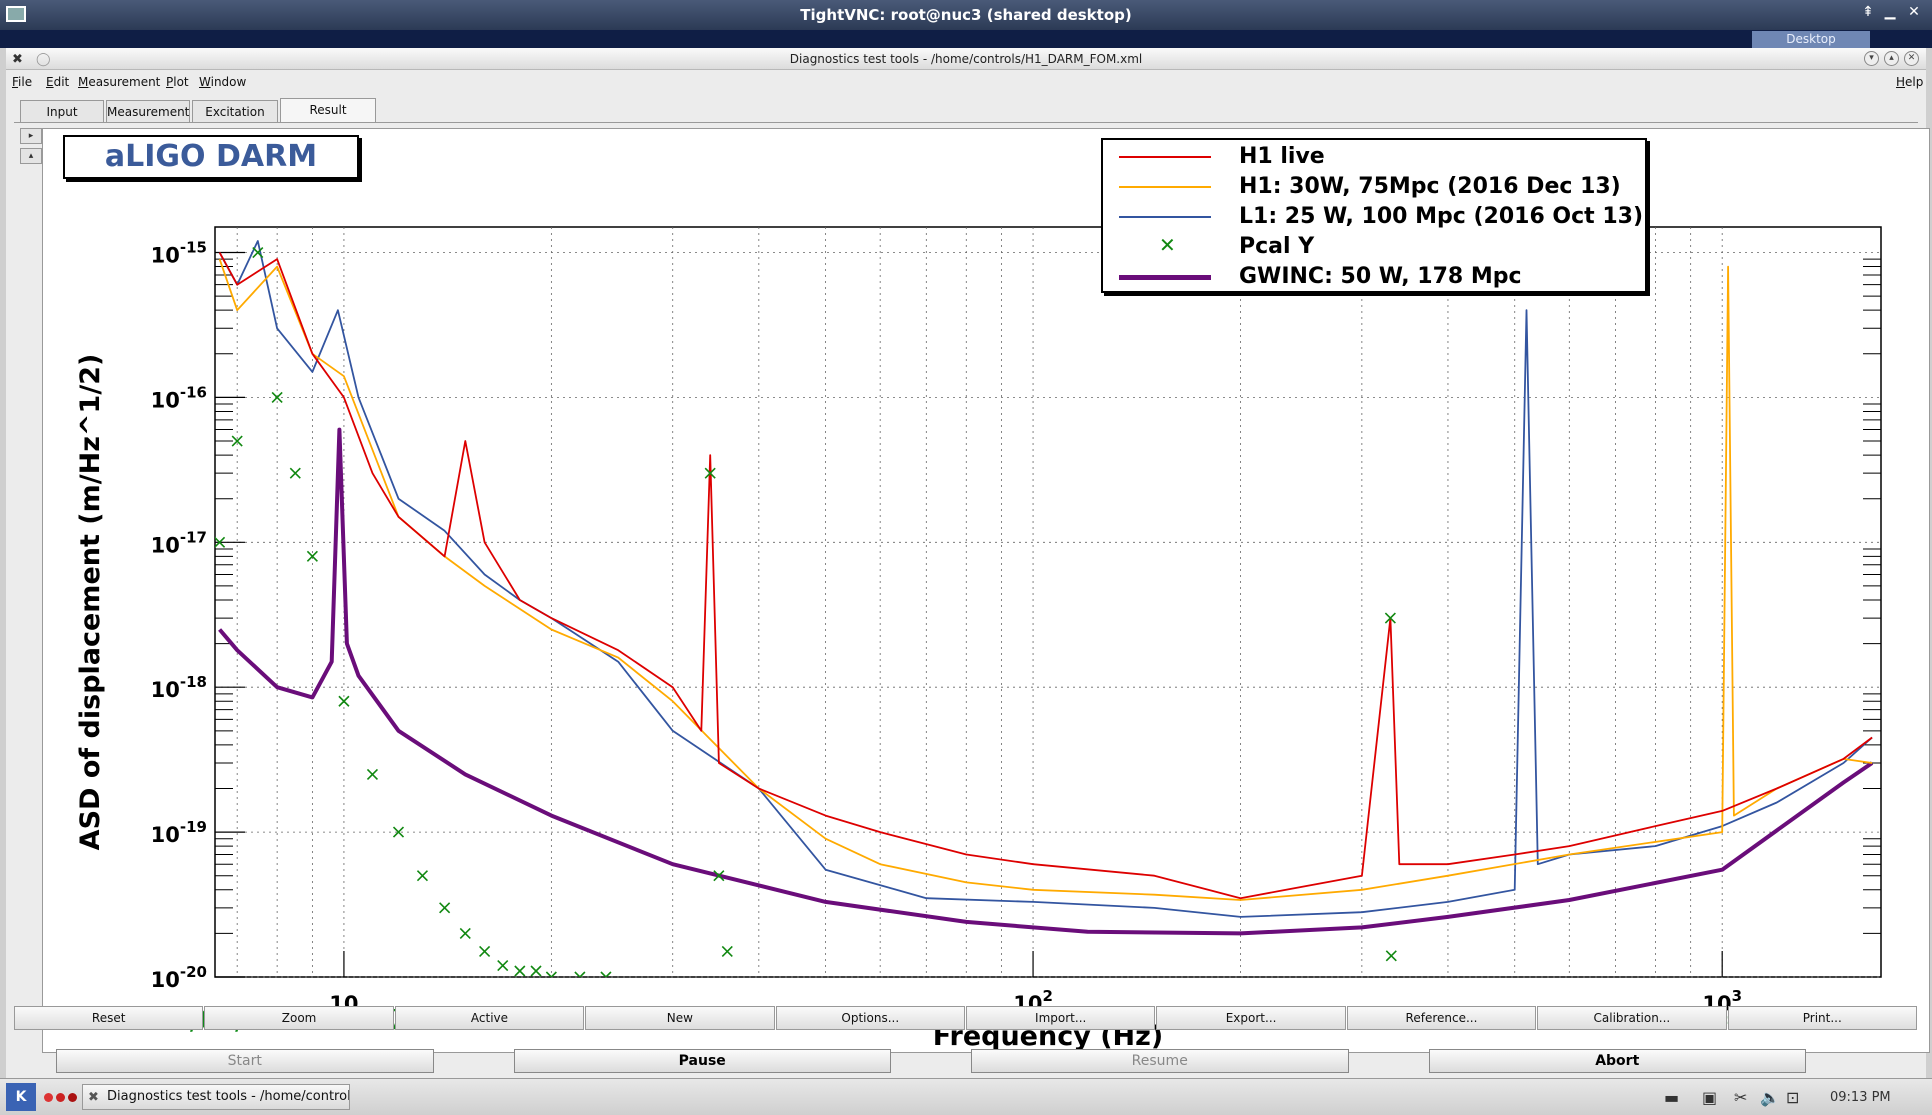 The width and height of the screenshot is (1932, 1115). I want to click on app-close-icon: ✕, so click(1911, 58).